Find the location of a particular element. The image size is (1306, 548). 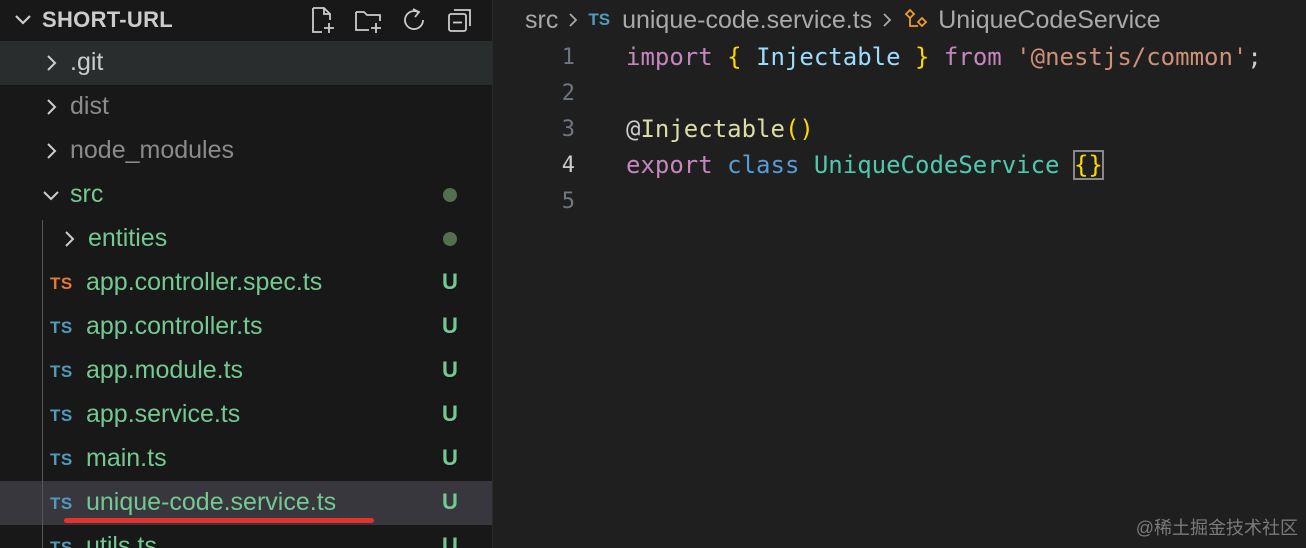

tree-item-label: unique-code.service.ts is located at coordinates (211, 502).